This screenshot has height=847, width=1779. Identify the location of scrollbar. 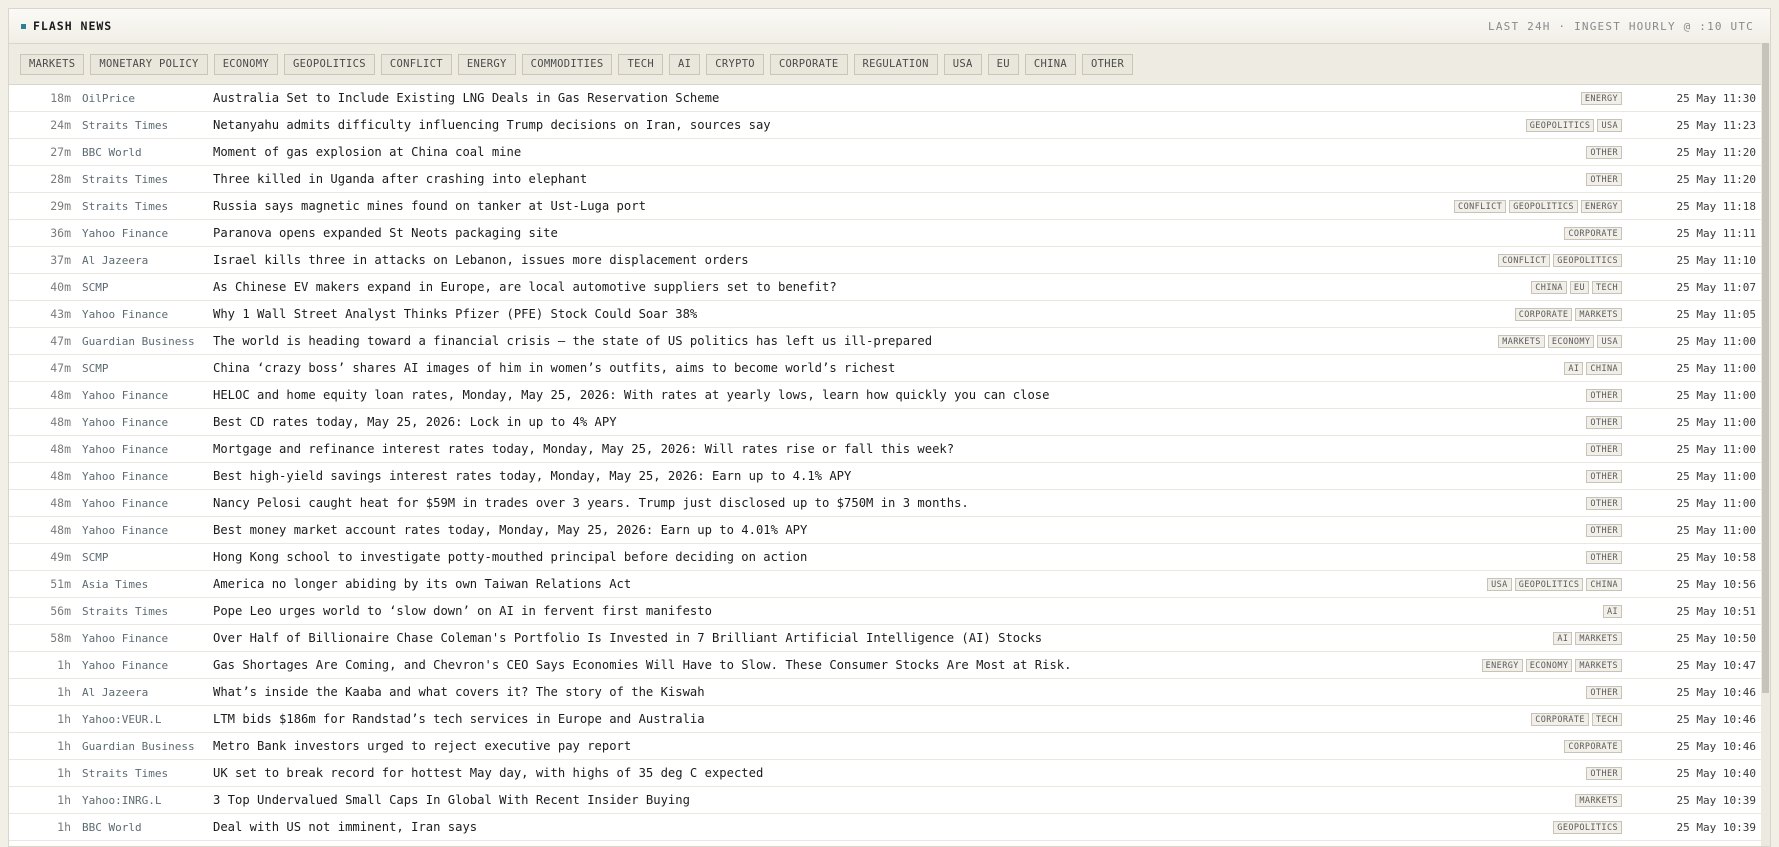
(1765, 444).